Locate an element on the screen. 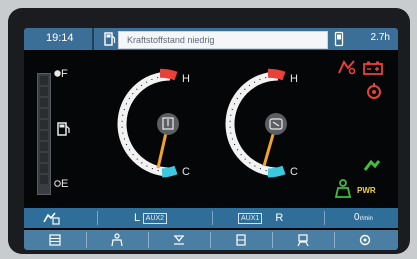  menu-button is located at coordinates (55, 240).